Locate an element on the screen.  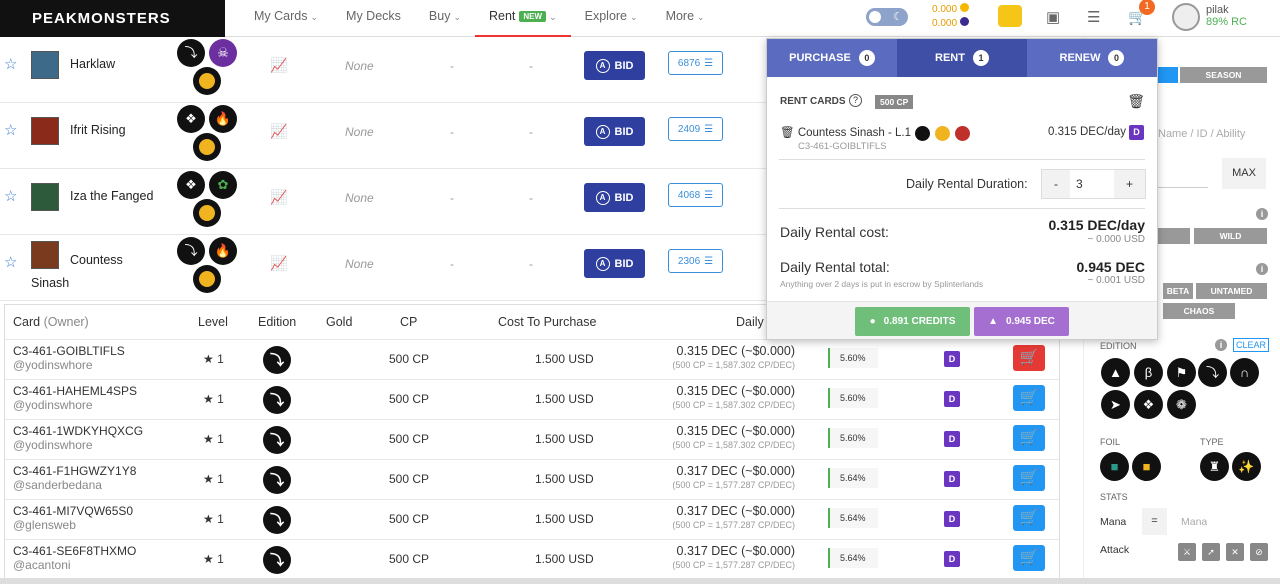
duration-increment-button: + is located at coordinates (1129, 184).